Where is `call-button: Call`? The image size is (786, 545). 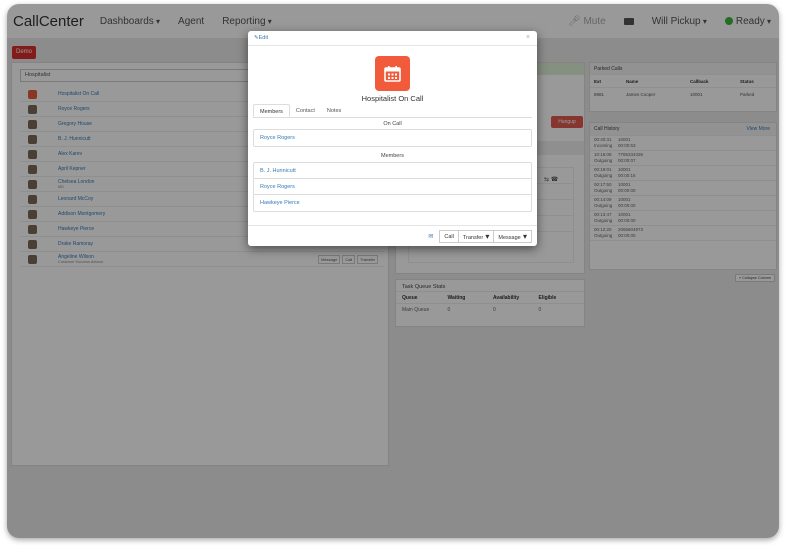
call-button: Call is located at coordinates (449, 236).